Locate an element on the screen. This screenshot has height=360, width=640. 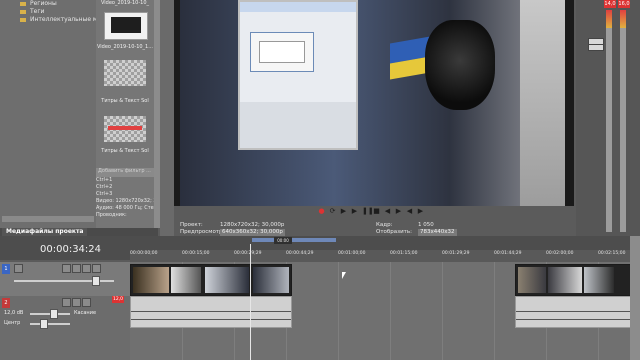
pan-knob is located at coordinates (44, 324).